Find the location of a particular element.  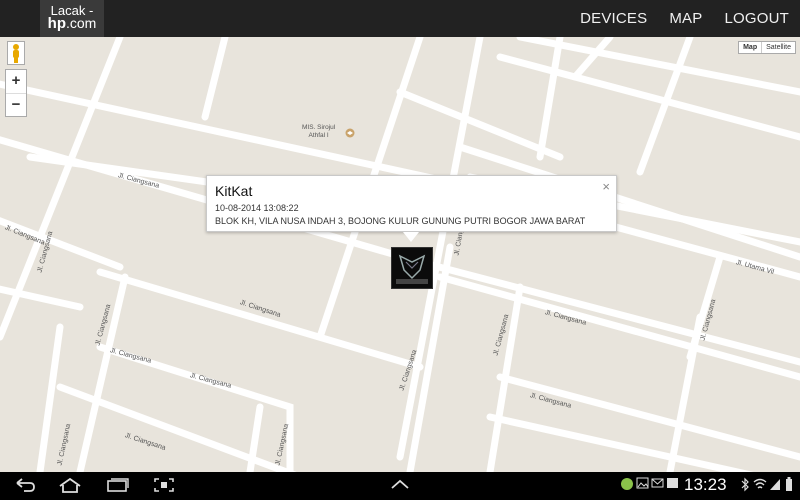

top-nav: DEVICES MAP LOGOUT is located at coordinates (684, 18).